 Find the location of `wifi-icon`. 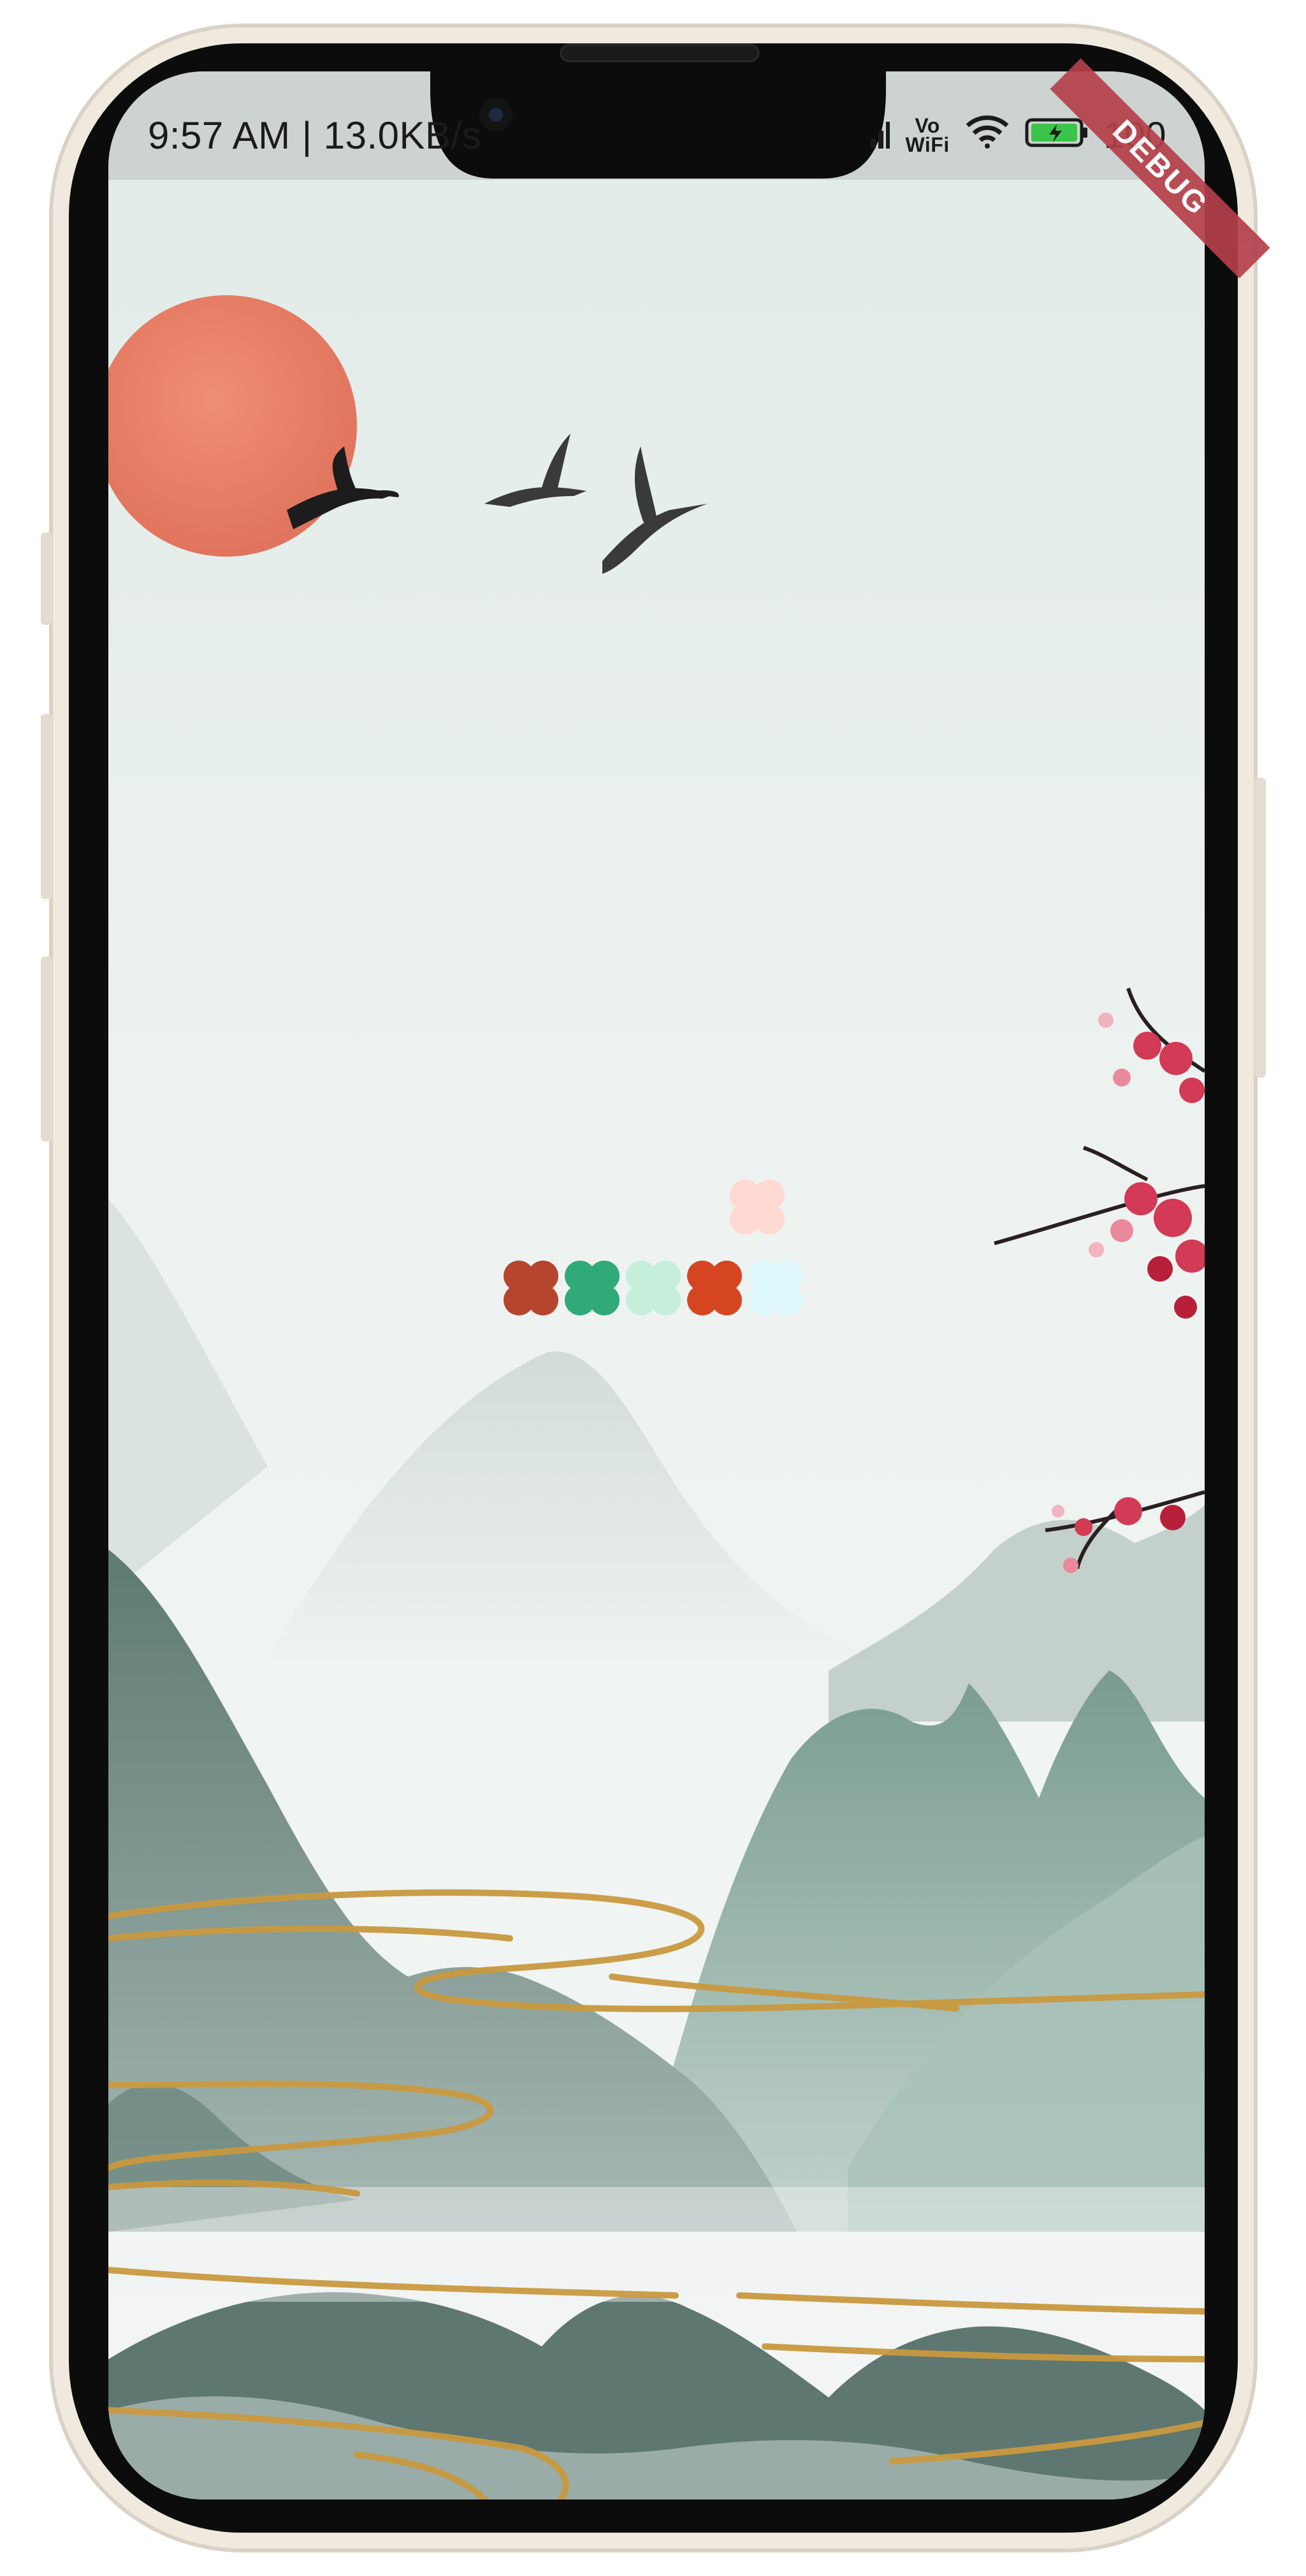

wifi-icon is located at coordinates (987, 135).